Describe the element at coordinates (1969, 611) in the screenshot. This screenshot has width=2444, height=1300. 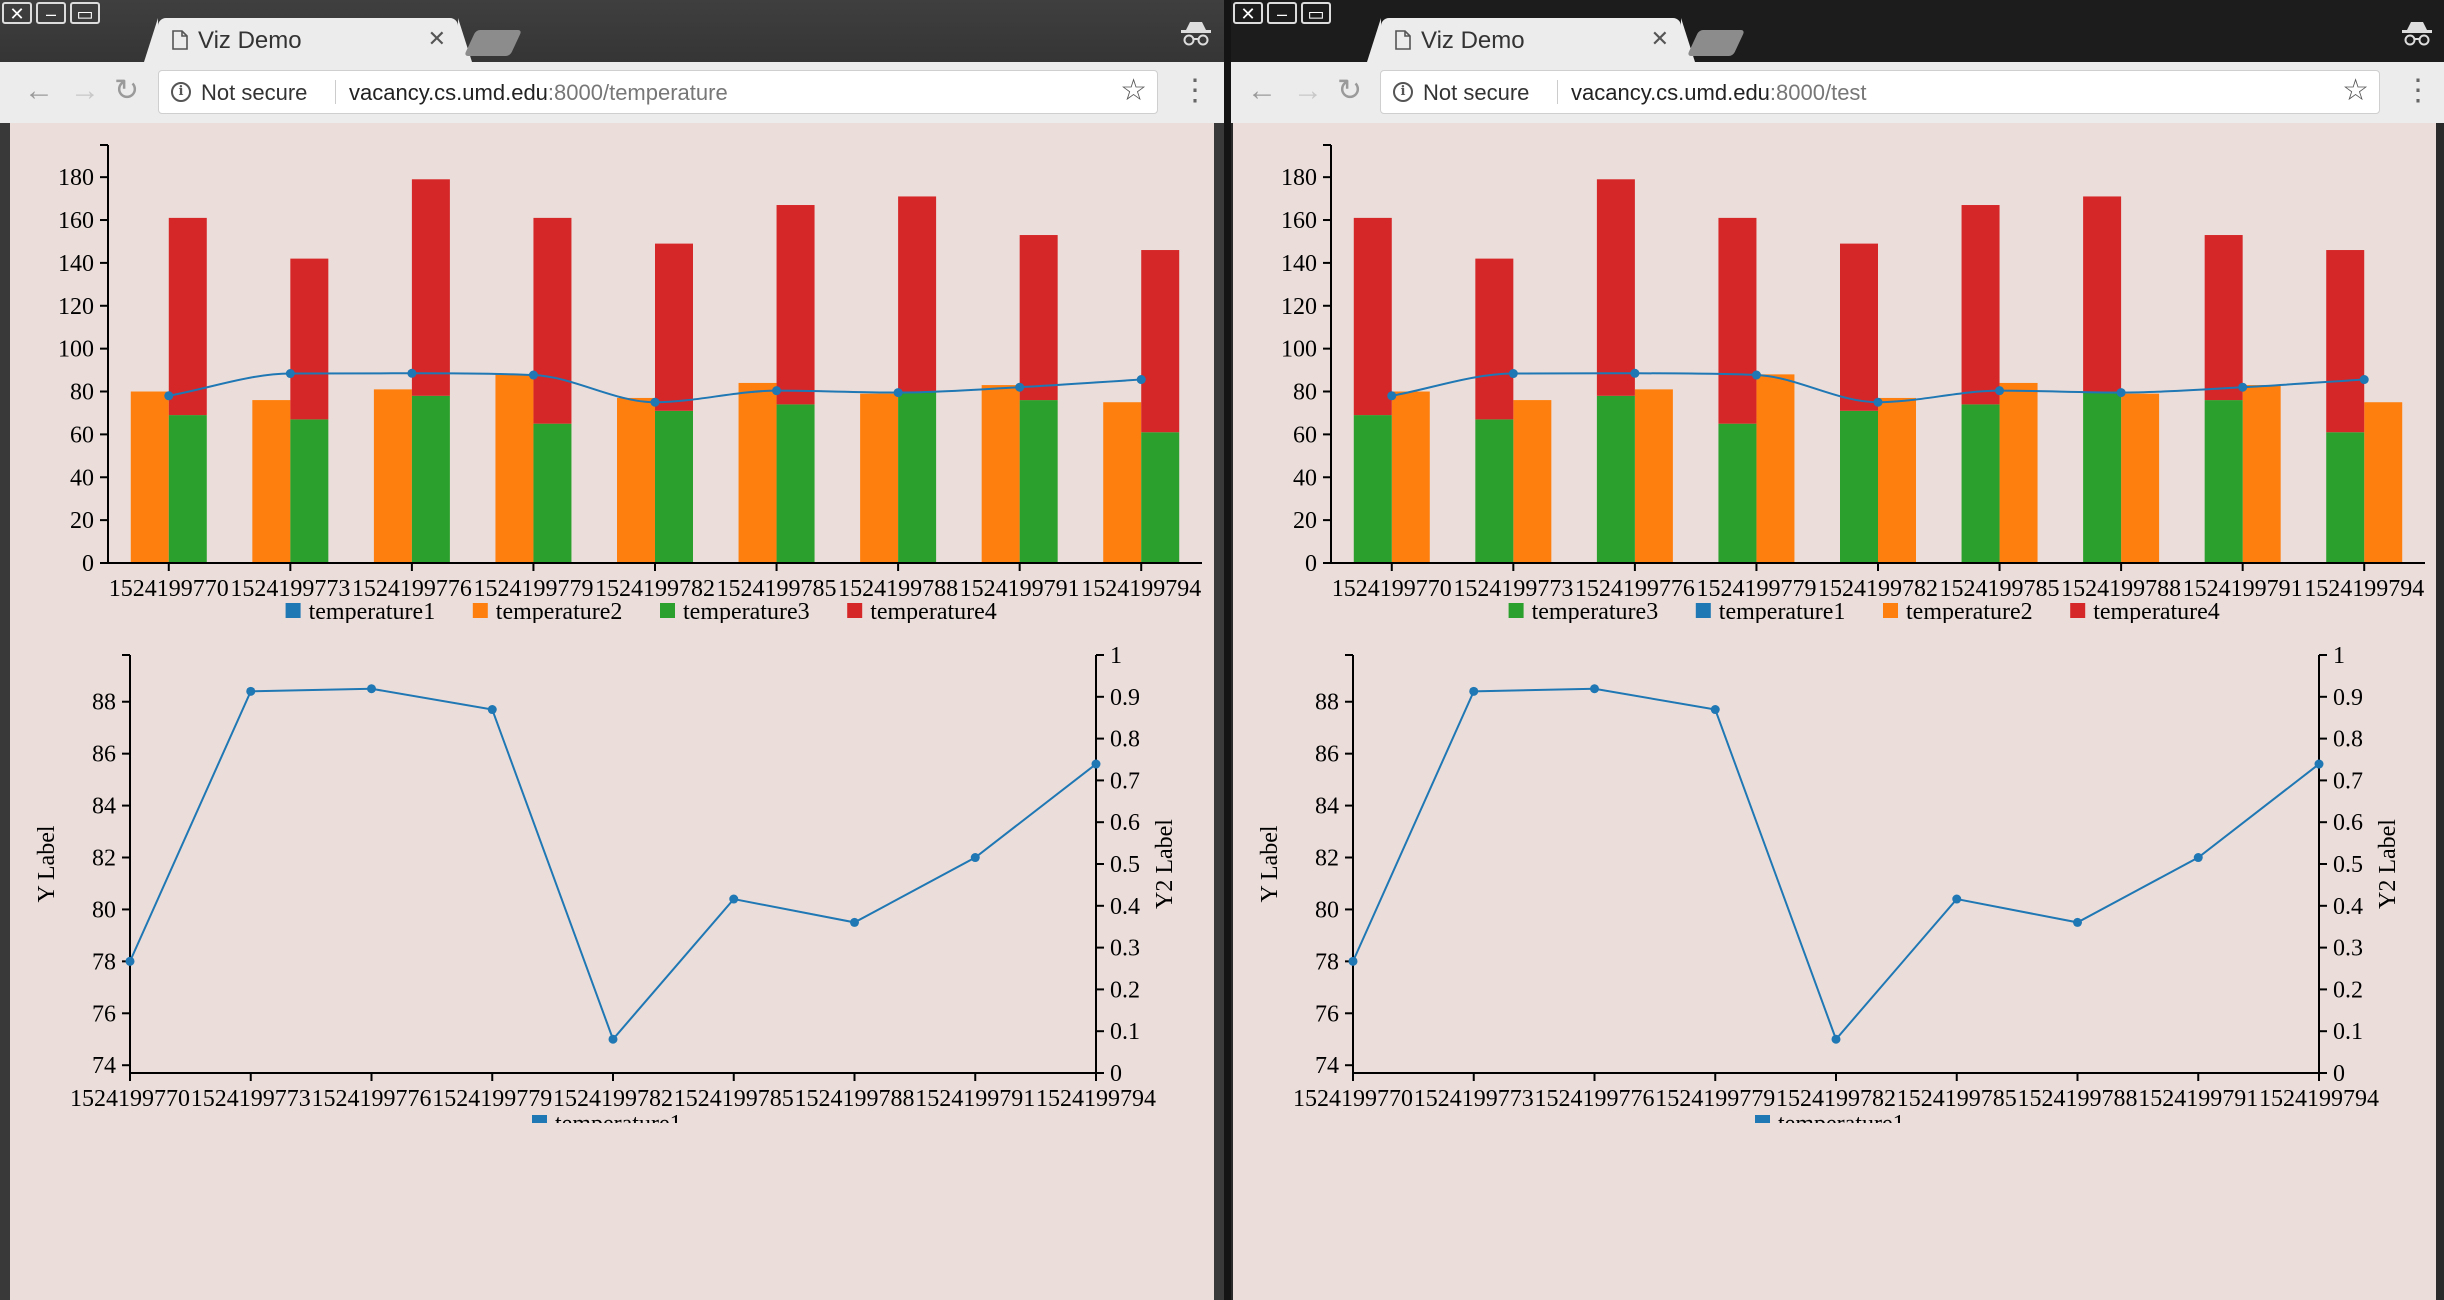
I see `legend-label-temperature2: temperature2` at that location.